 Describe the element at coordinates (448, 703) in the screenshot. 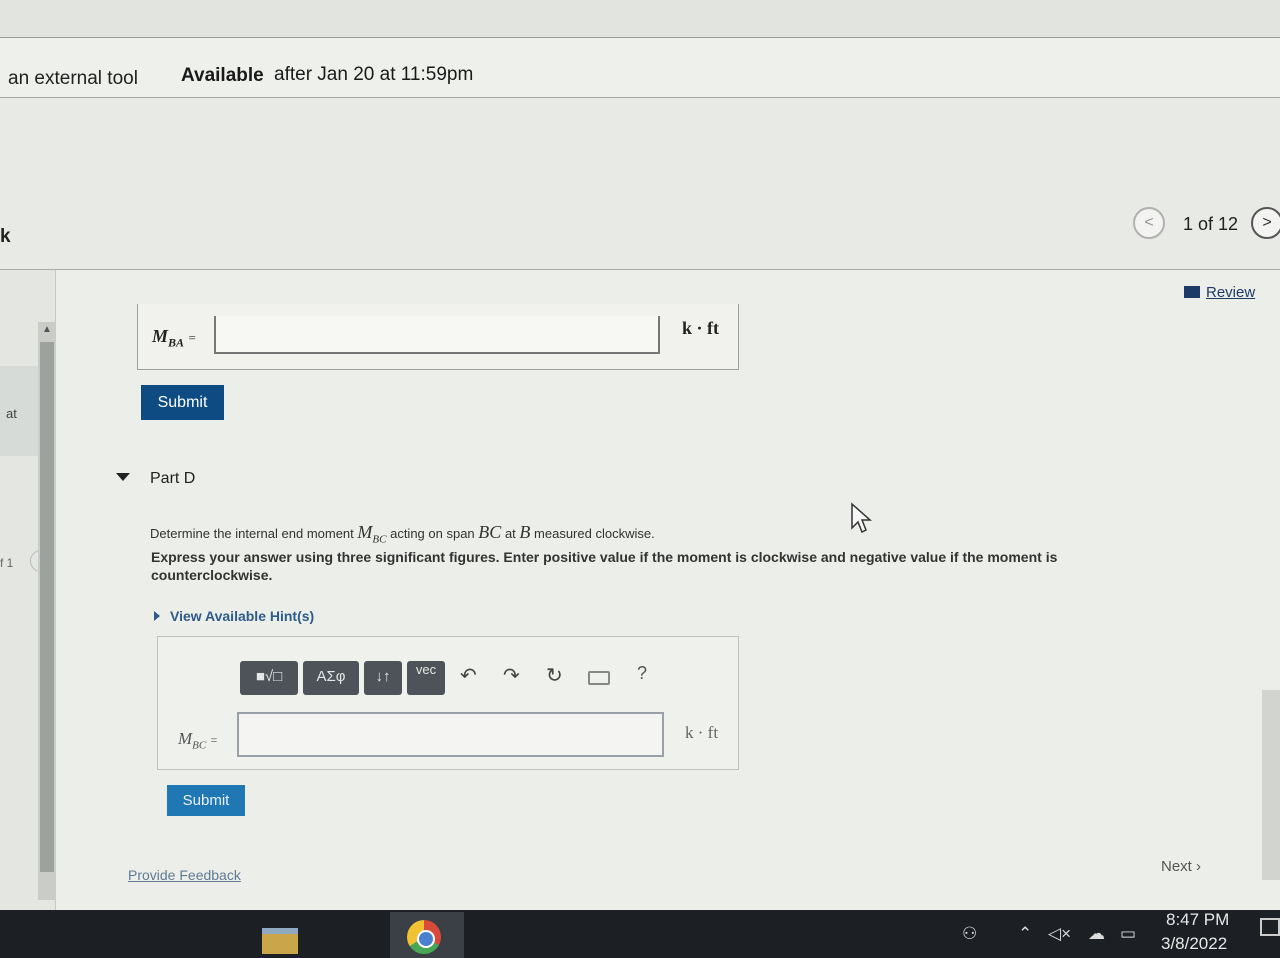

I see `part-d-answer-box: ■√□ ΑΣφ ↓↑ vec ↶ ↷ ↻ ? MBC = k · ft` at that location.